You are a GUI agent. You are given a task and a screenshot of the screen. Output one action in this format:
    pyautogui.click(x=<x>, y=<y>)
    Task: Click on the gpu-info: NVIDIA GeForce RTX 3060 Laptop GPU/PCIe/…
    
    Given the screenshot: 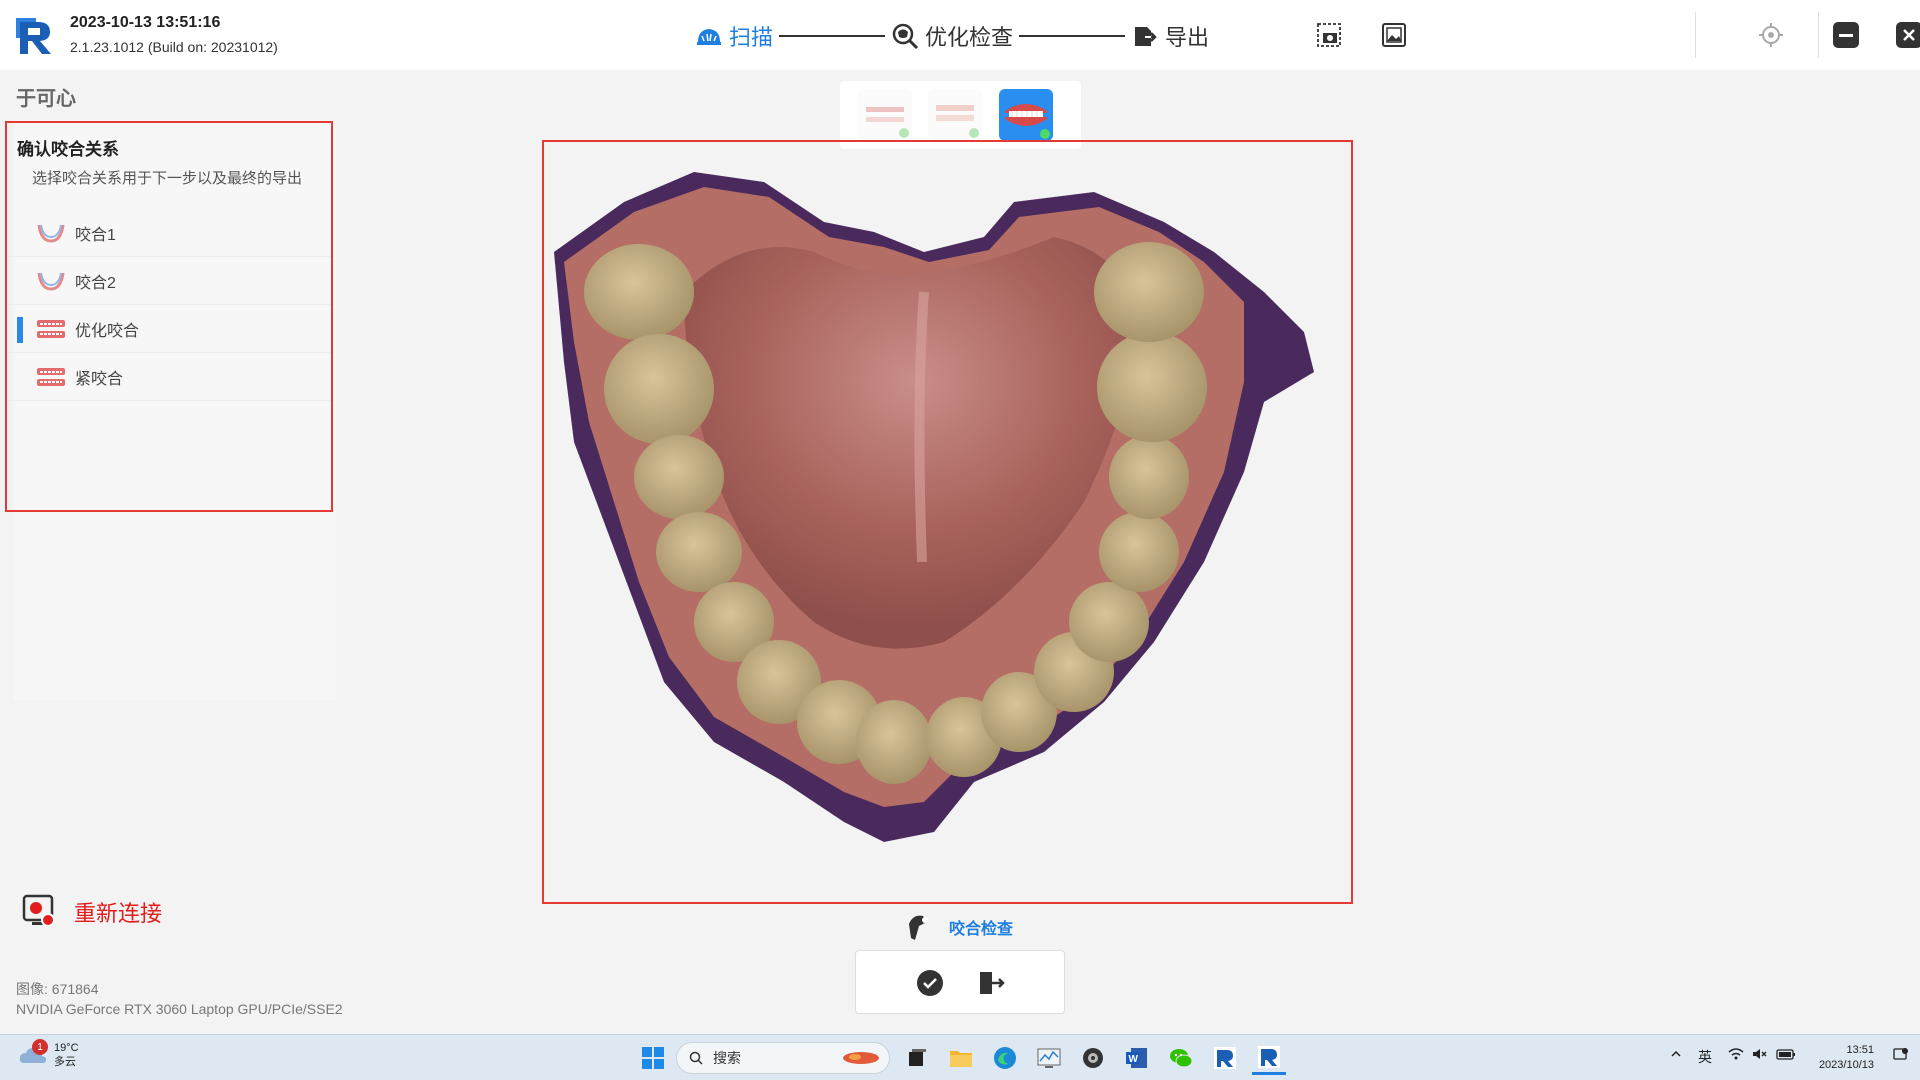 What is the action you would take?
    pyautogui.click(x=179, y=1009)
    